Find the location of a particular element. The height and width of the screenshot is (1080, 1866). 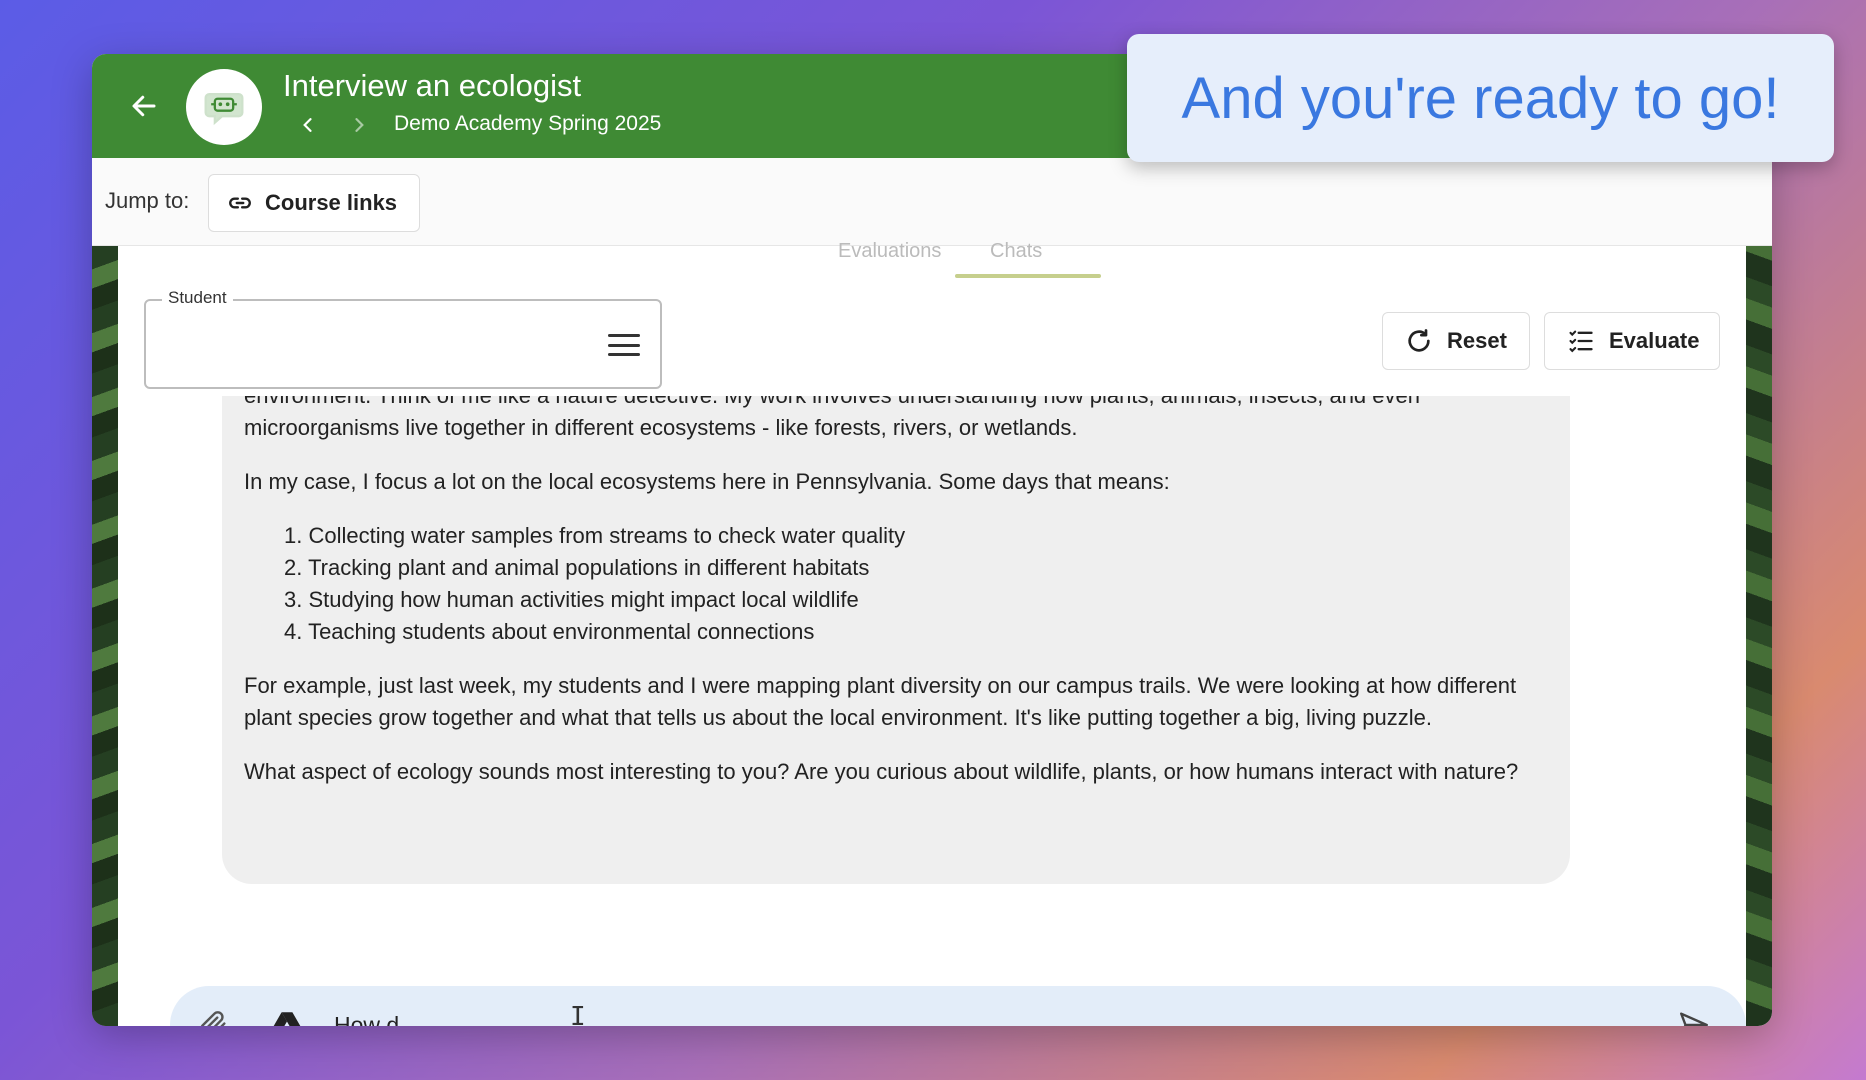

message-input is located at coordinates (984, 1014).